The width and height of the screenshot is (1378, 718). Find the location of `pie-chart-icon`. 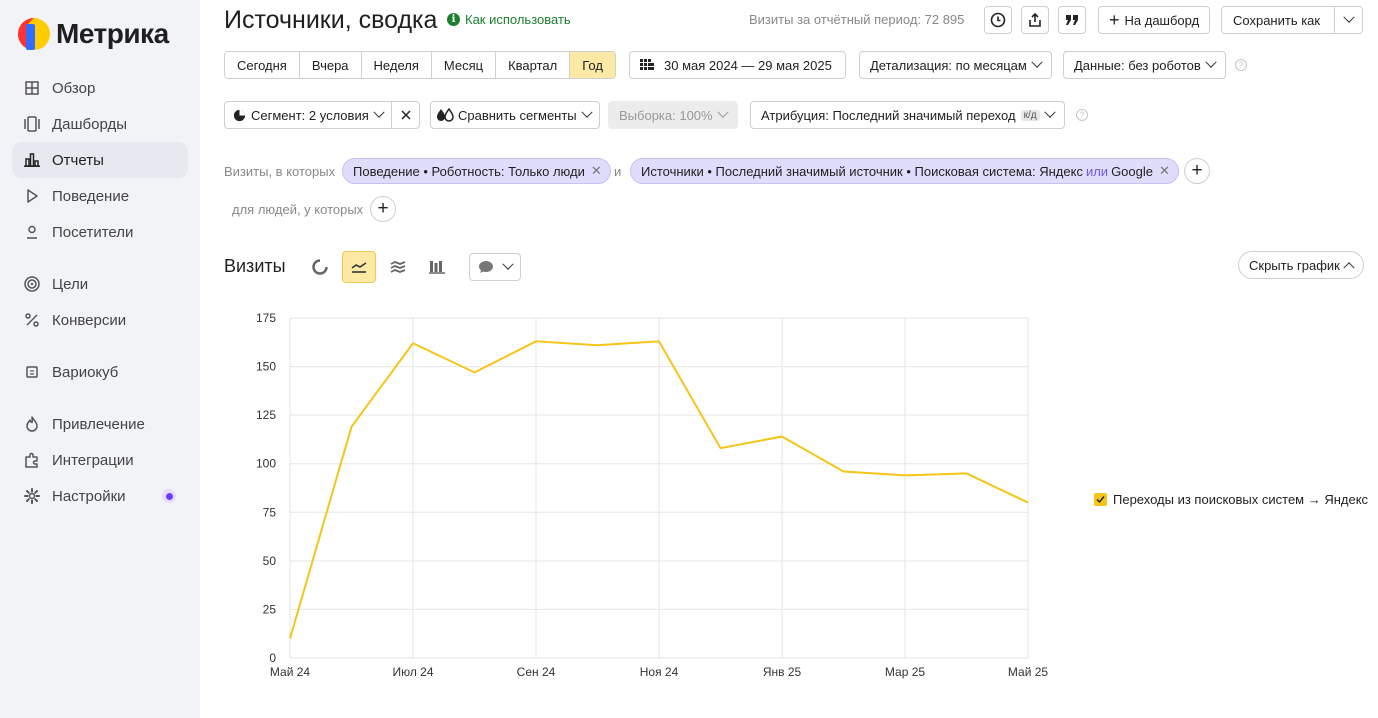

pie-chart-icon is located at coordinates (320, 267).